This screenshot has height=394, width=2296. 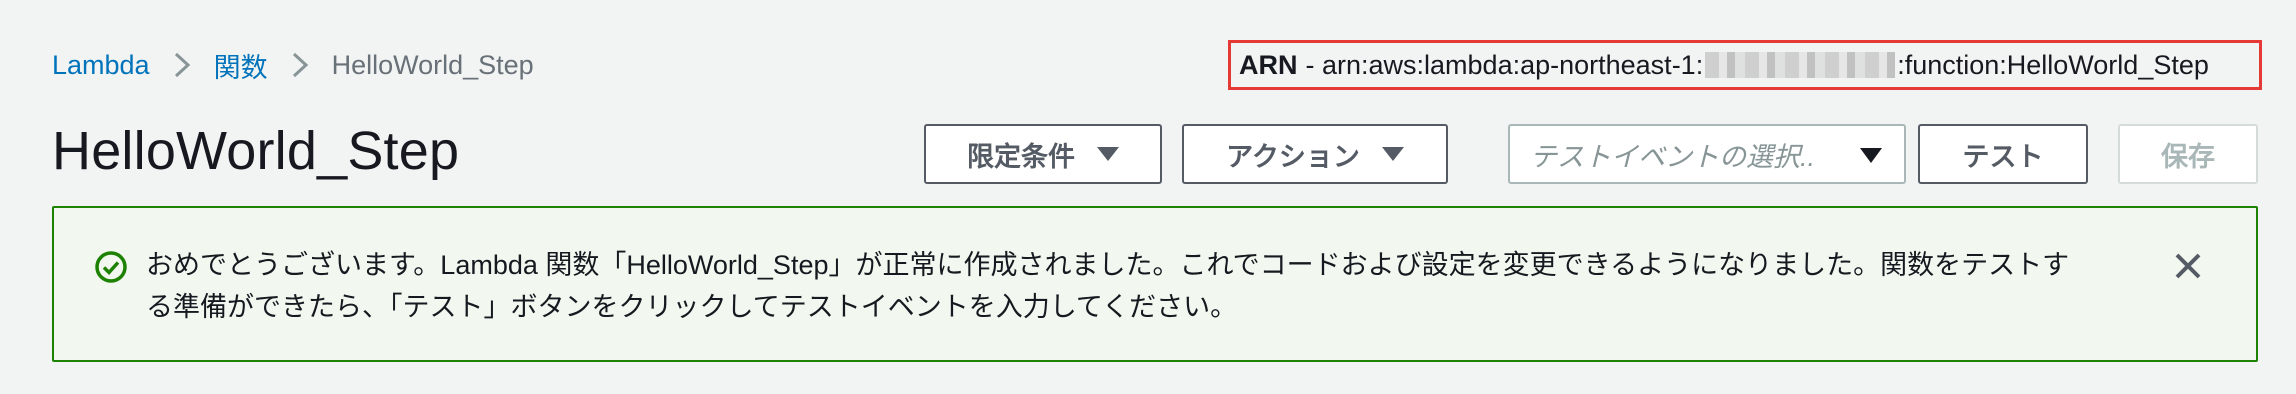 What do you see at coordinates (2188, 266) in the screenshot?
I see `close-icon` at bounding box center [2188, 266].